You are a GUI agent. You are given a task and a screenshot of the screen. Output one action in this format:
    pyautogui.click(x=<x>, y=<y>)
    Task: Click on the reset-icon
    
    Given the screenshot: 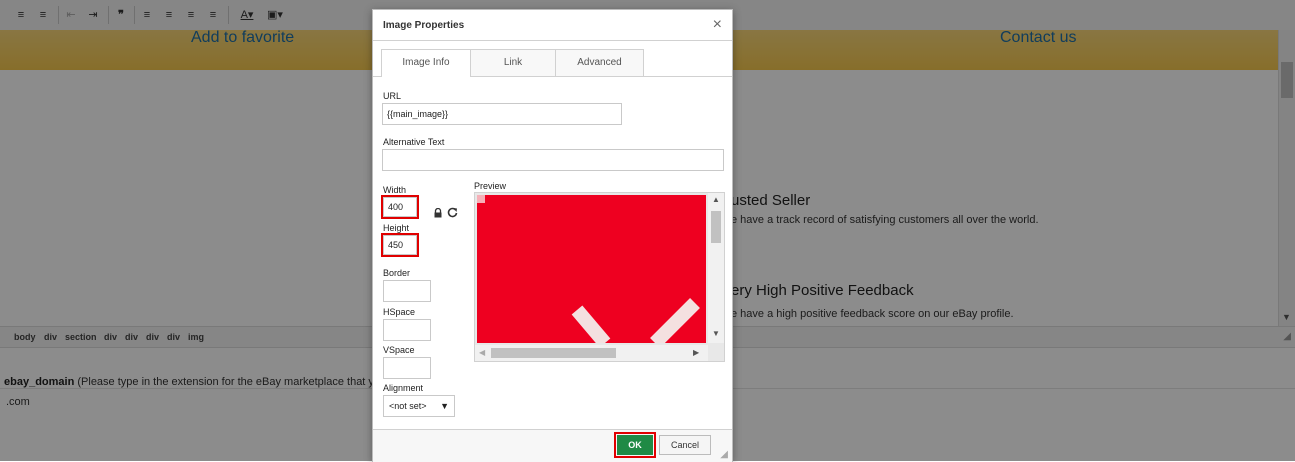 What is the action you would take?
    pyautogui.click(x=452, y=212)
    